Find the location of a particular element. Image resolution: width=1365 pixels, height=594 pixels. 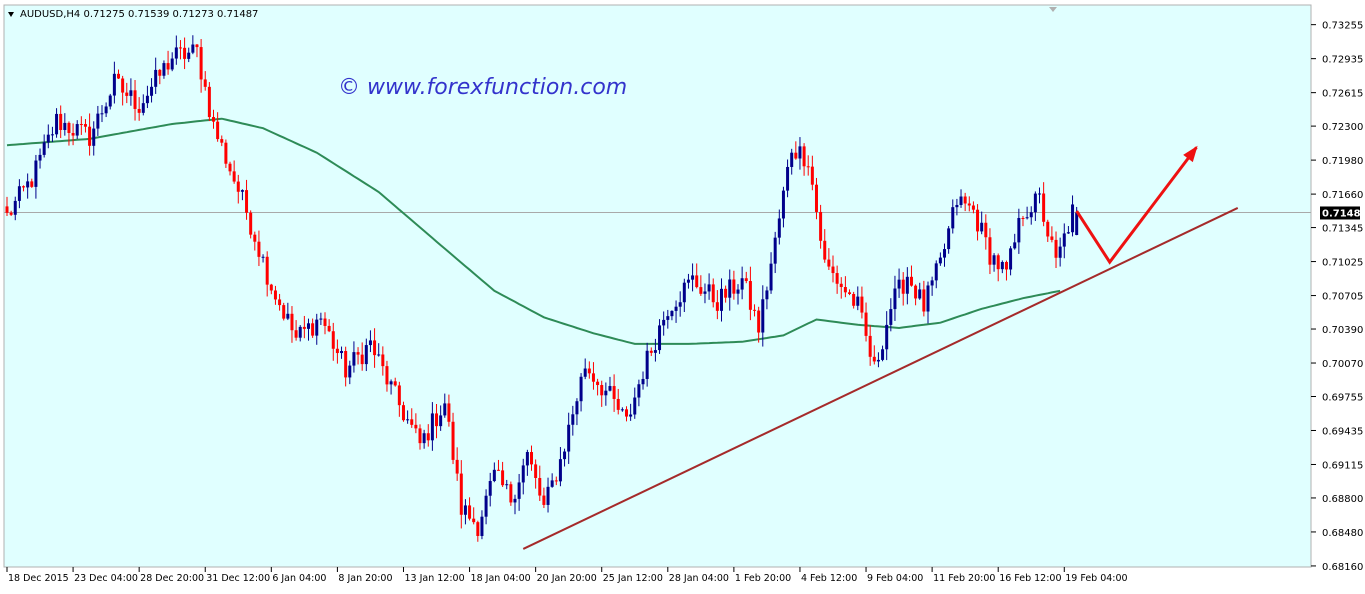

watermark-text: © www.forexfunction.com is located at coordinates (482, 87).